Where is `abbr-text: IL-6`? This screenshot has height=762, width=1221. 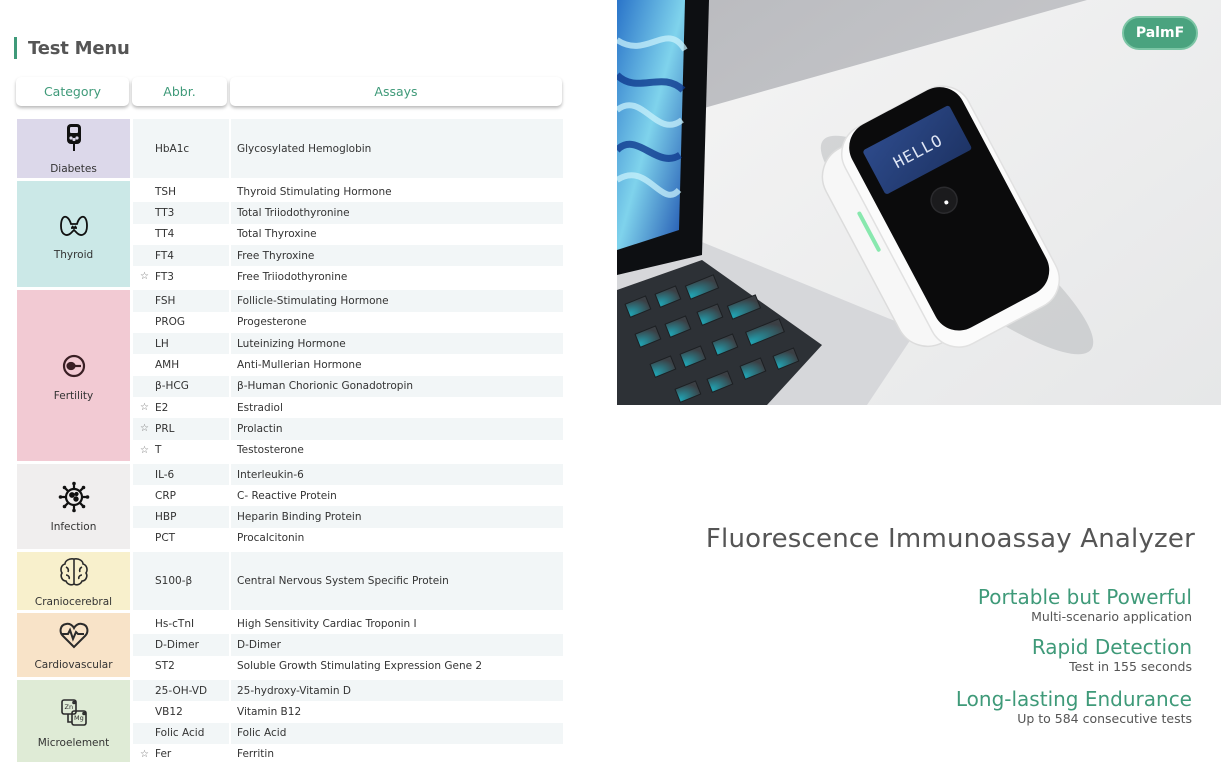
abbr-text: IL-6 is located at coordinates (165, 474).